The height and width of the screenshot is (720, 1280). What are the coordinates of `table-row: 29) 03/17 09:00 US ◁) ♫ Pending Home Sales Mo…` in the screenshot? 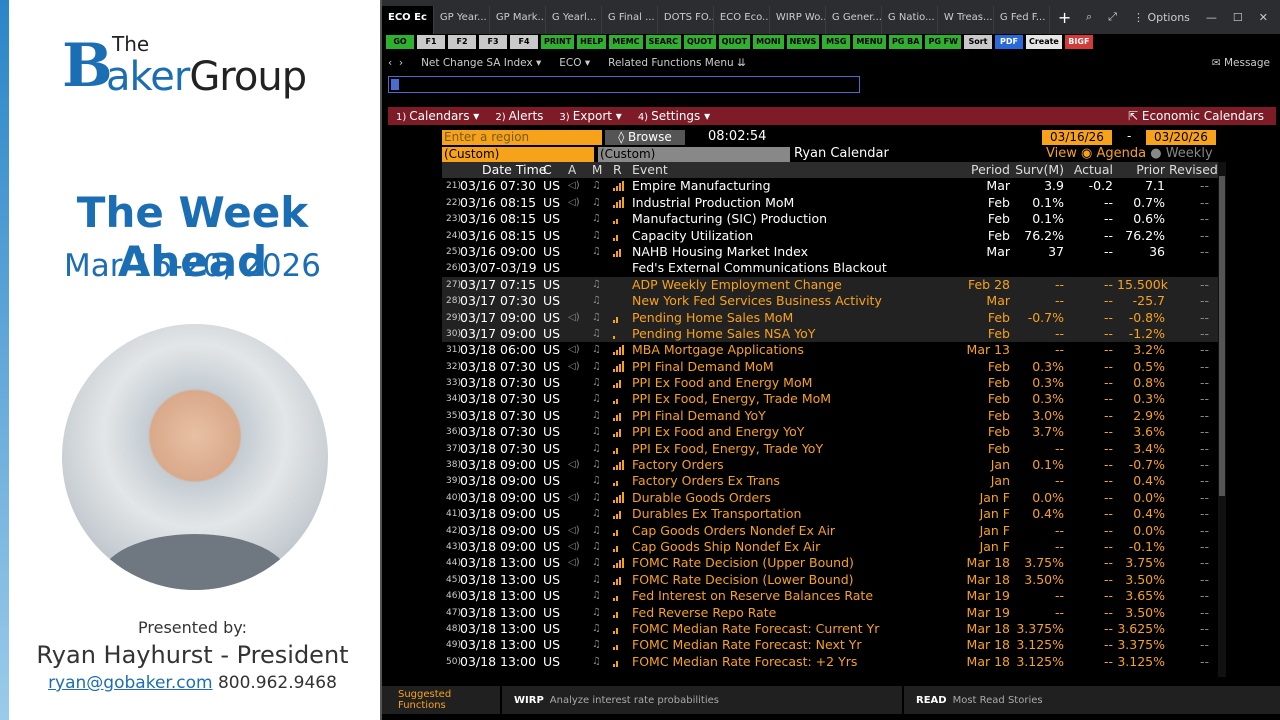 It's located at (832, 317).